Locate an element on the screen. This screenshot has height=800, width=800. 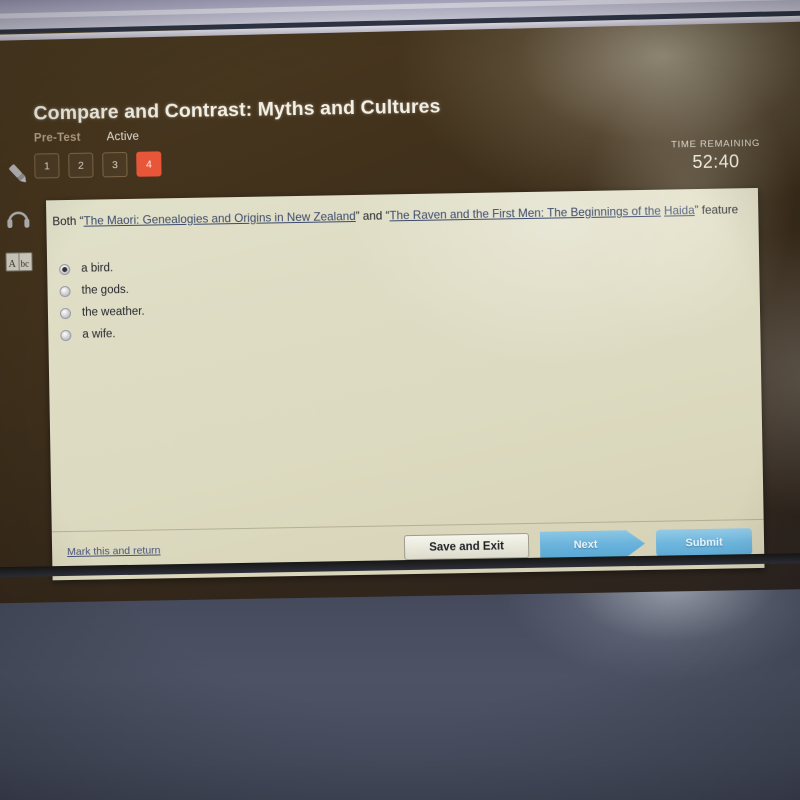
answer-option-1: a bird. is located at coordinates (99, 269).